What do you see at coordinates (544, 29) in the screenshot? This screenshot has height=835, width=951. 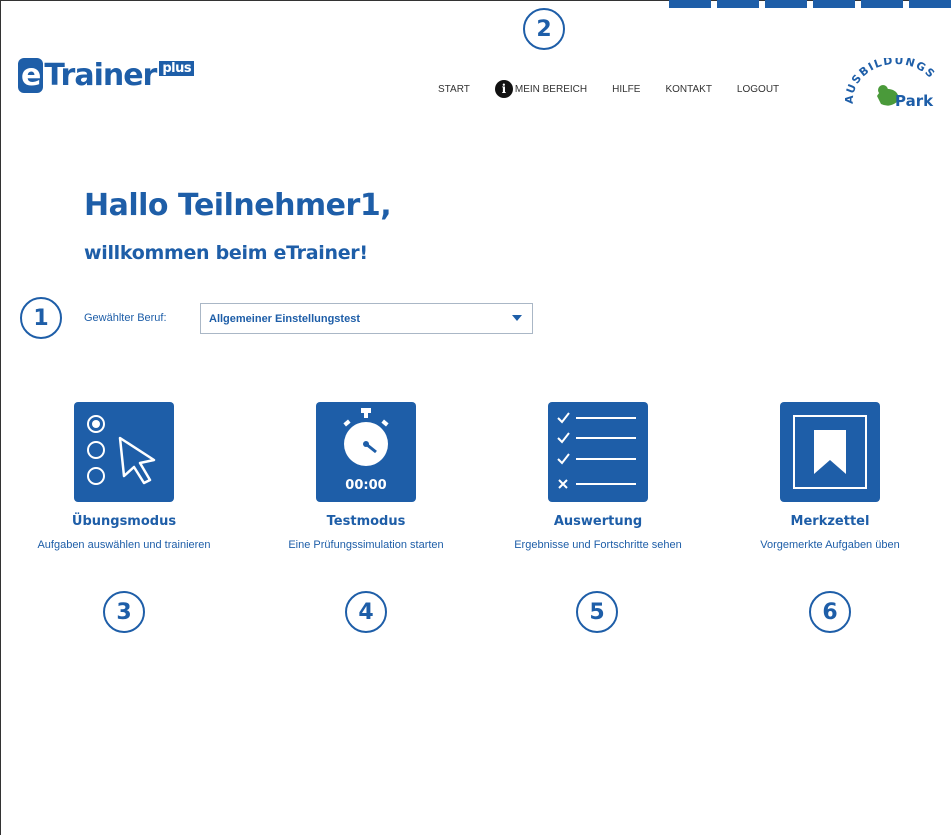 I see `callout-2: 2` at bounding box center [544, 29].